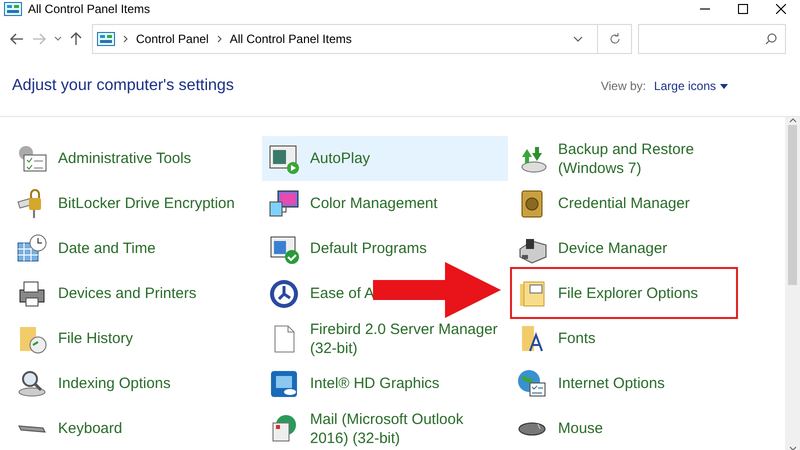 The width and height of the screenshot is (800, 450). I want to click on control-panel-item: Keyboard, so click(133, 428).